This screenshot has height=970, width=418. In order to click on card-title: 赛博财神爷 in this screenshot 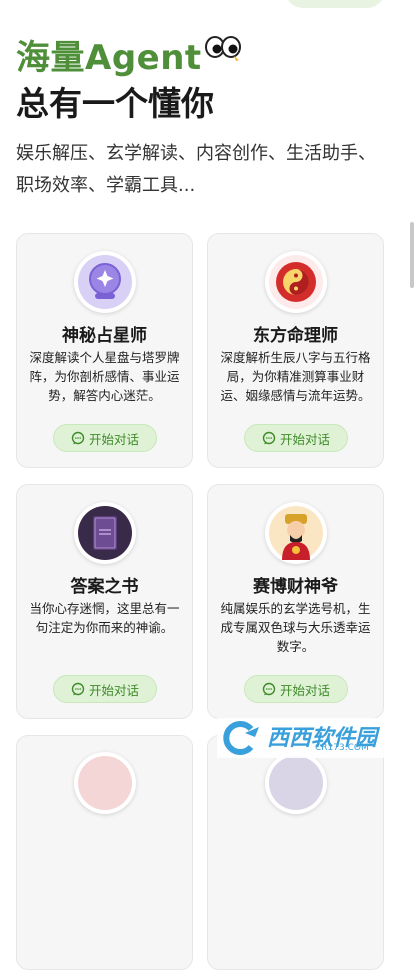, I will do `click(295, 587)`.